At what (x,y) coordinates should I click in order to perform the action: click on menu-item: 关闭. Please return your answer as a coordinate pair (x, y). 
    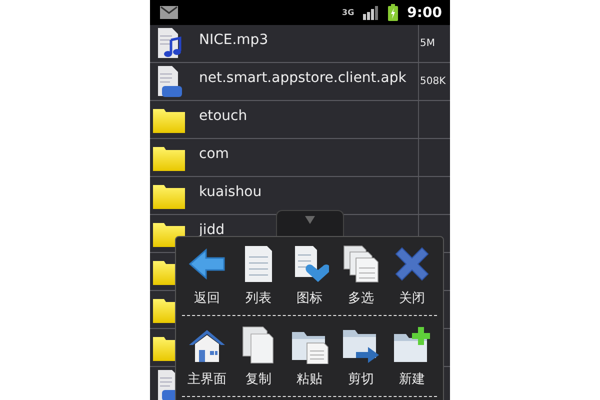
    Looking at the image, I should click on (412, 276).